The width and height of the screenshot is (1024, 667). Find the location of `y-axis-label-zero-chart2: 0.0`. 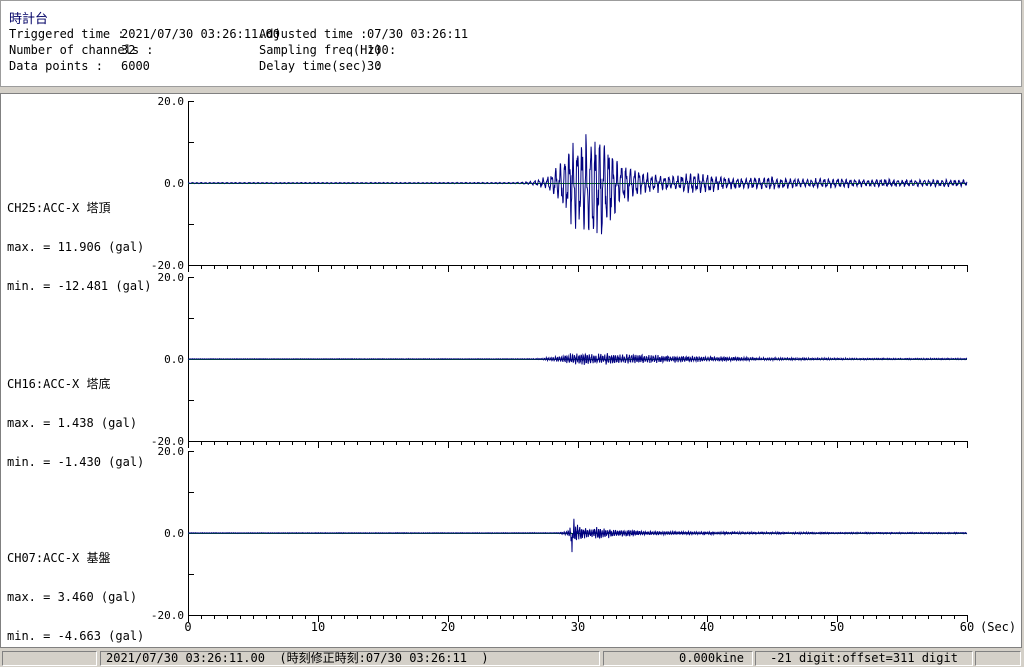

y-axis-label-zero-chart2: 0.0 is located at coordinates (174, 359).